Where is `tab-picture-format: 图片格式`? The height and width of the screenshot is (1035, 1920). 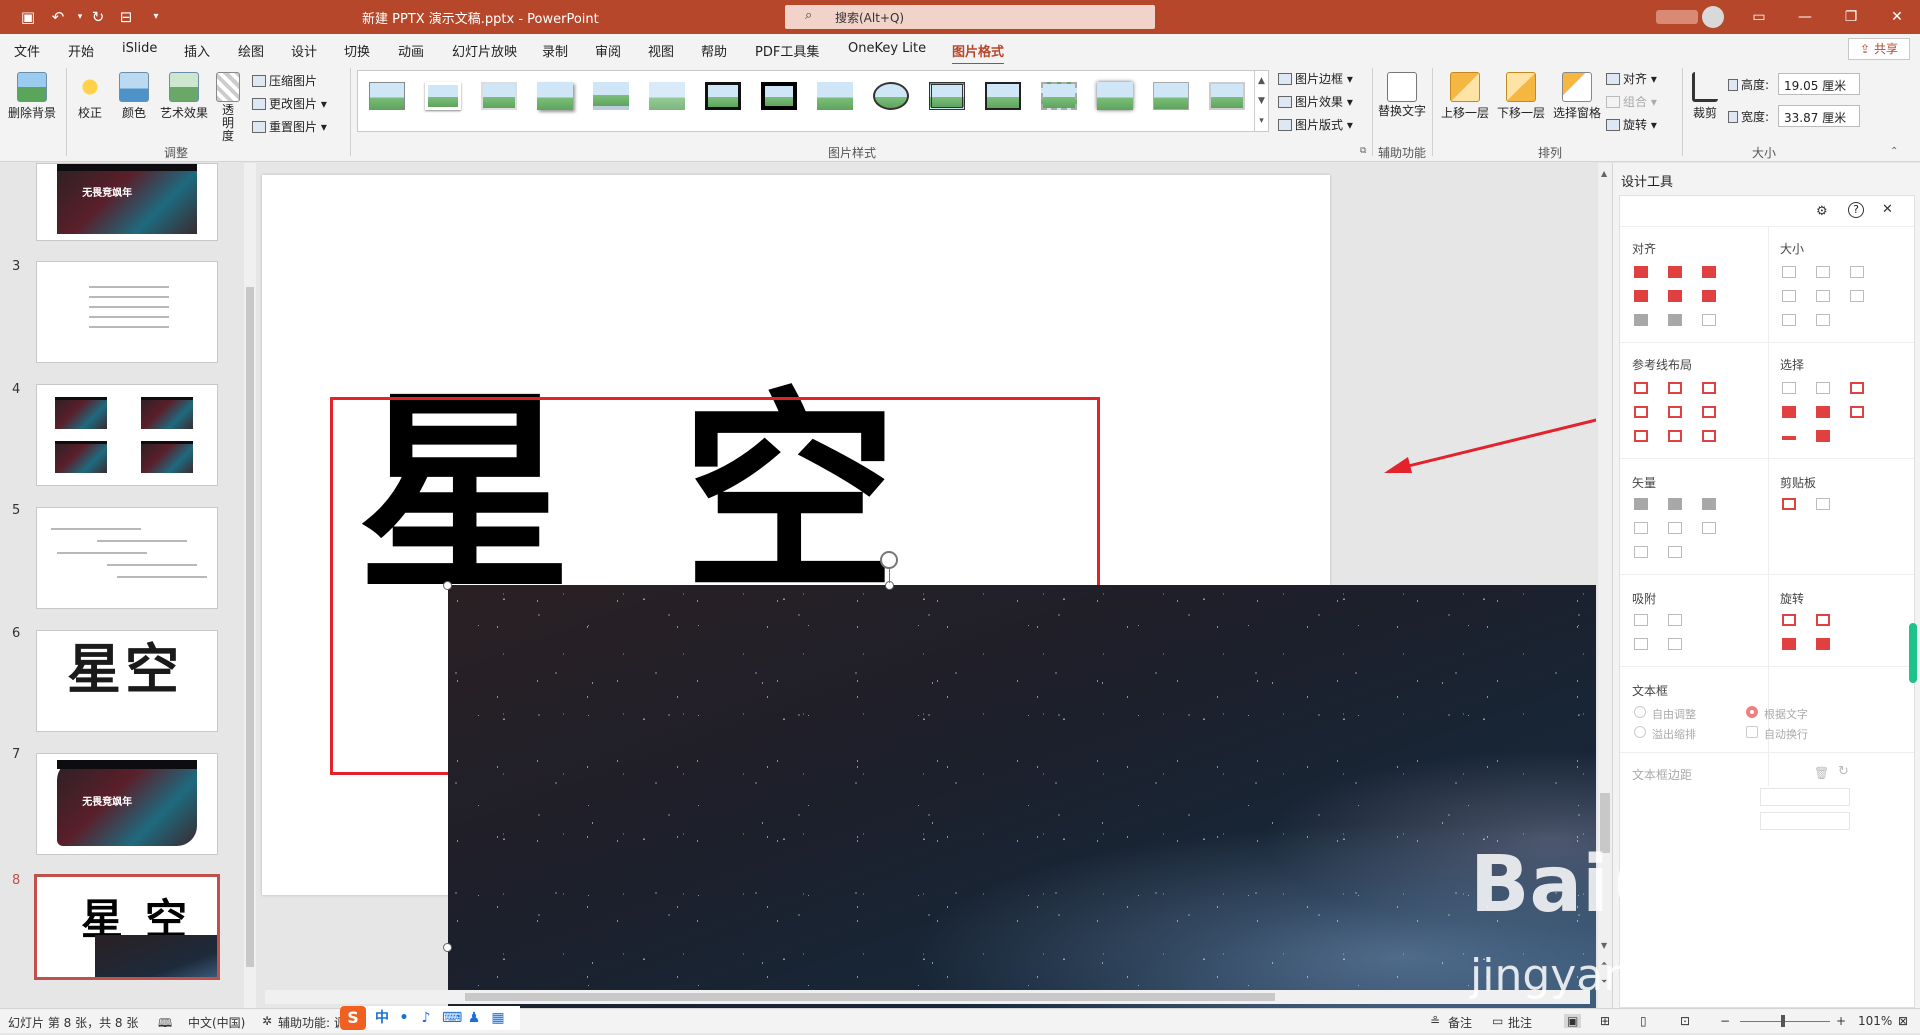
tab-picture-format: 图片格式 is located at coordinates (978, 53).